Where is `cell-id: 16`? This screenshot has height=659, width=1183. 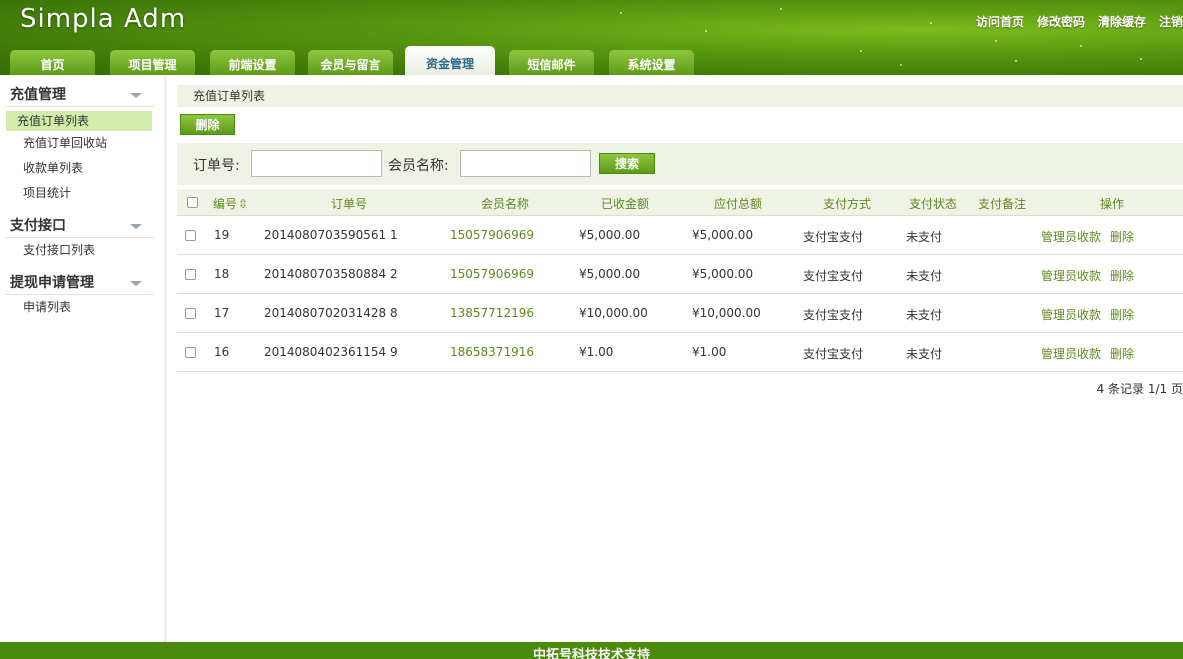
cell-id: 16 is located at coordinates (222, 352).